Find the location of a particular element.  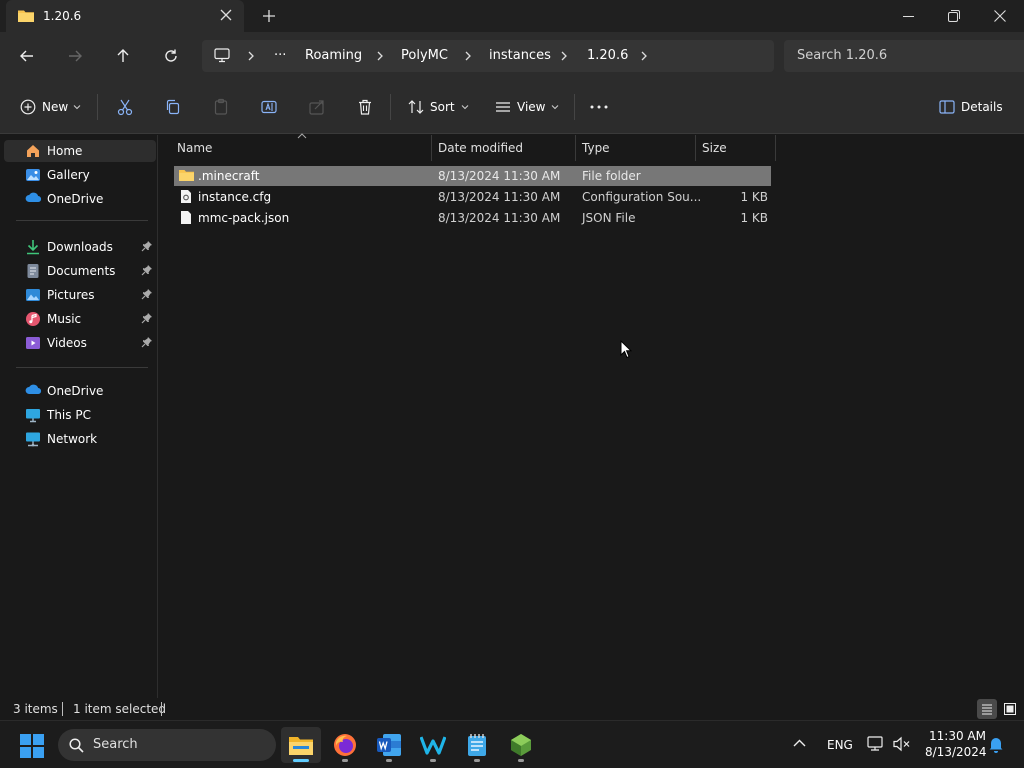

clock-time: 11:30 AM is located at coordinates (957, 736).